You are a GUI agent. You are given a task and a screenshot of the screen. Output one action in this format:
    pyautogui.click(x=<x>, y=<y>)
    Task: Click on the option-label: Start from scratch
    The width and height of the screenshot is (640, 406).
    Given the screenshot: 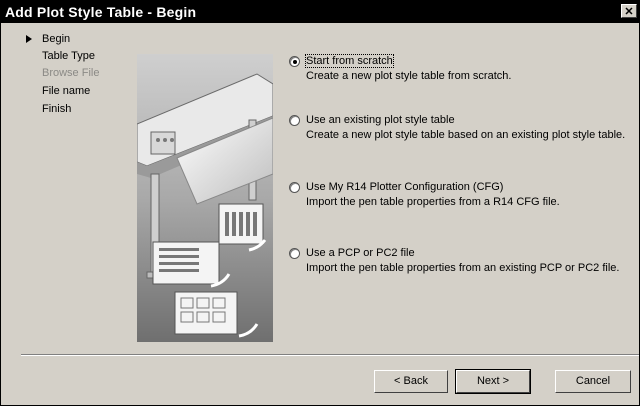 What is the action you would take?
    pyautogui.click(x=349, y=61)
    